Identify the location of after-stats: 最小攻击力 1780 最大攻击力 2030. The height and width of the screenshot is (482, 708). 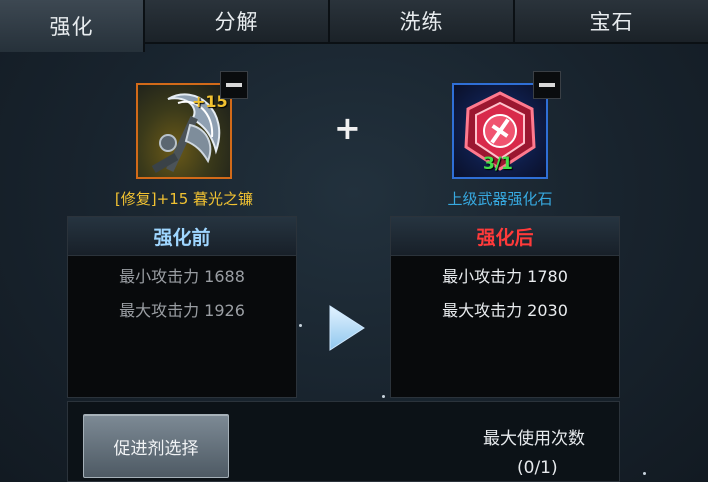
(505, 291).